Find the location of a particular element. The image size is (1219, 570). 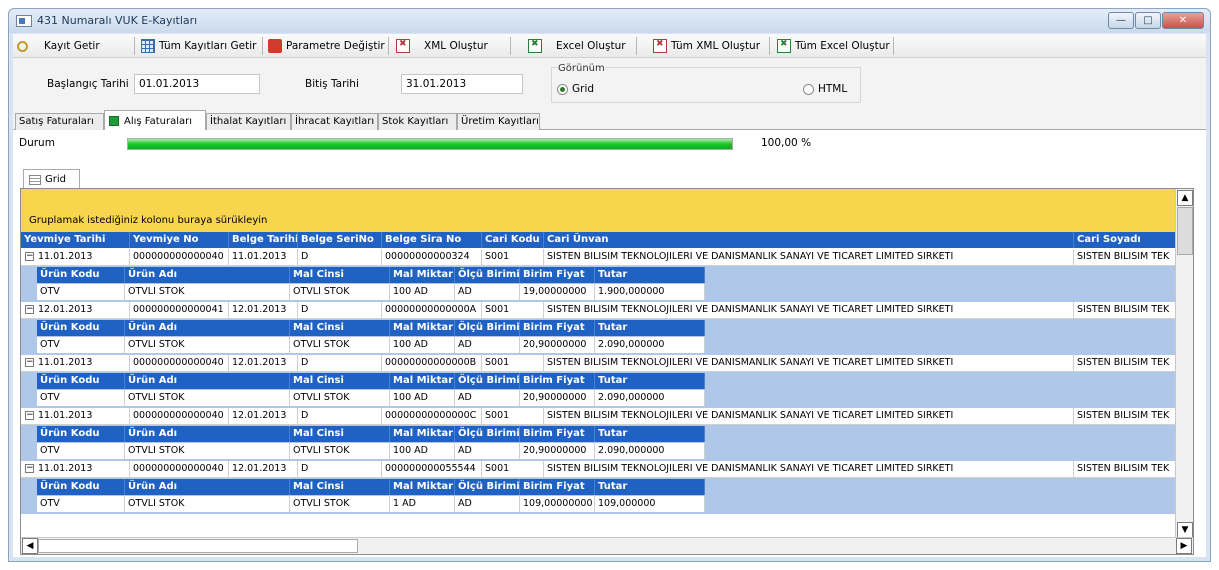

column-header: Belge Sira No is located at coordinates (432, 240).